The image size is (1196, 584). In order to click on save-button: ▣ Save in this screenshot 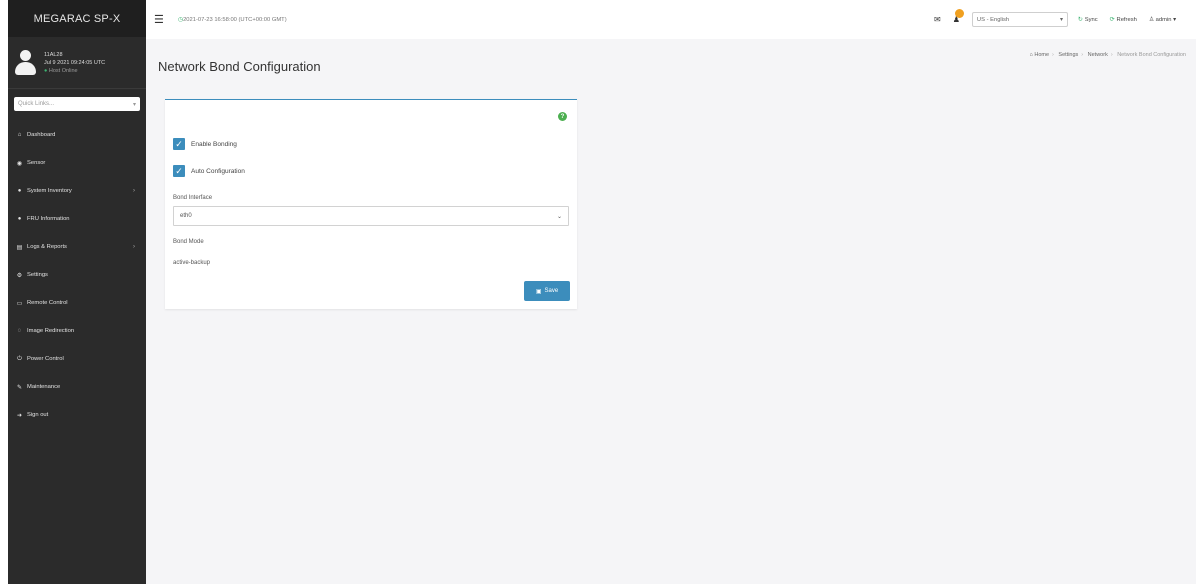, I will do `click(547, 291)`.